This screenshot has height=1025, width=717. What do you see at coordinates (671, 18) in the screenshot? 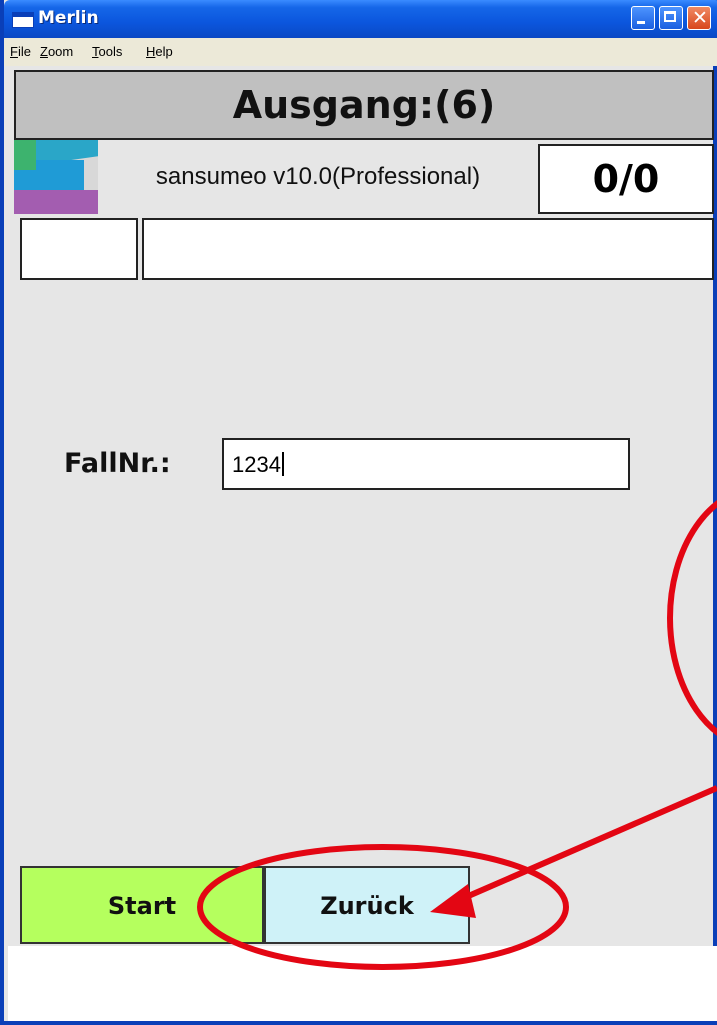
I see `maximize-button` at bounding box center [671, 18].